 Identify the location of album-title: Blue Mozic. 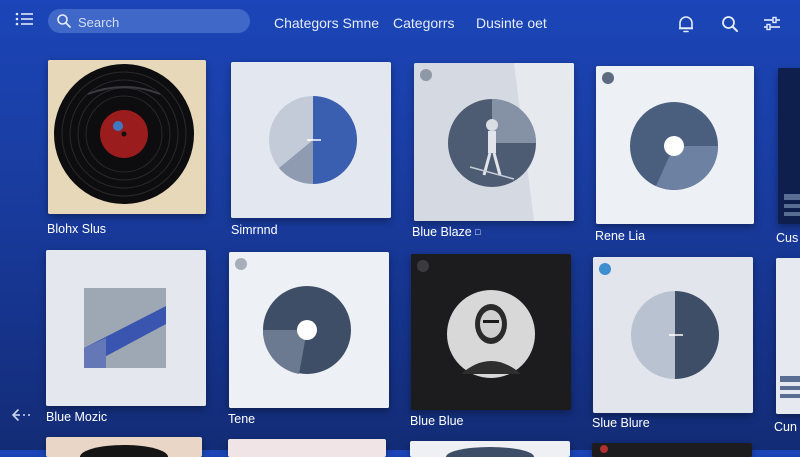
(77, 417).